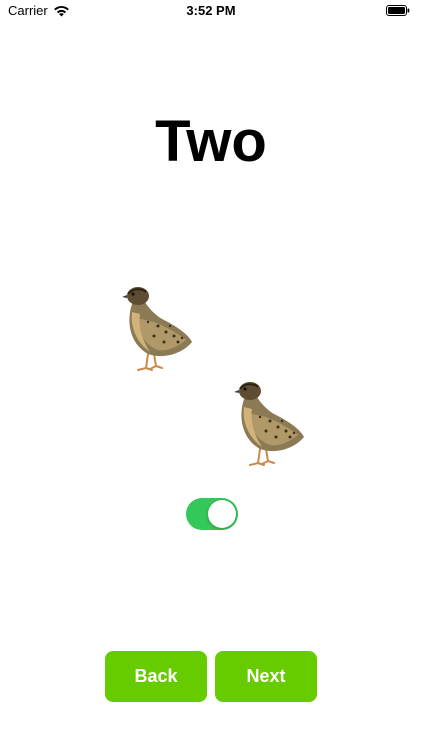  I want to click on battery-icon, so click(398, 10).